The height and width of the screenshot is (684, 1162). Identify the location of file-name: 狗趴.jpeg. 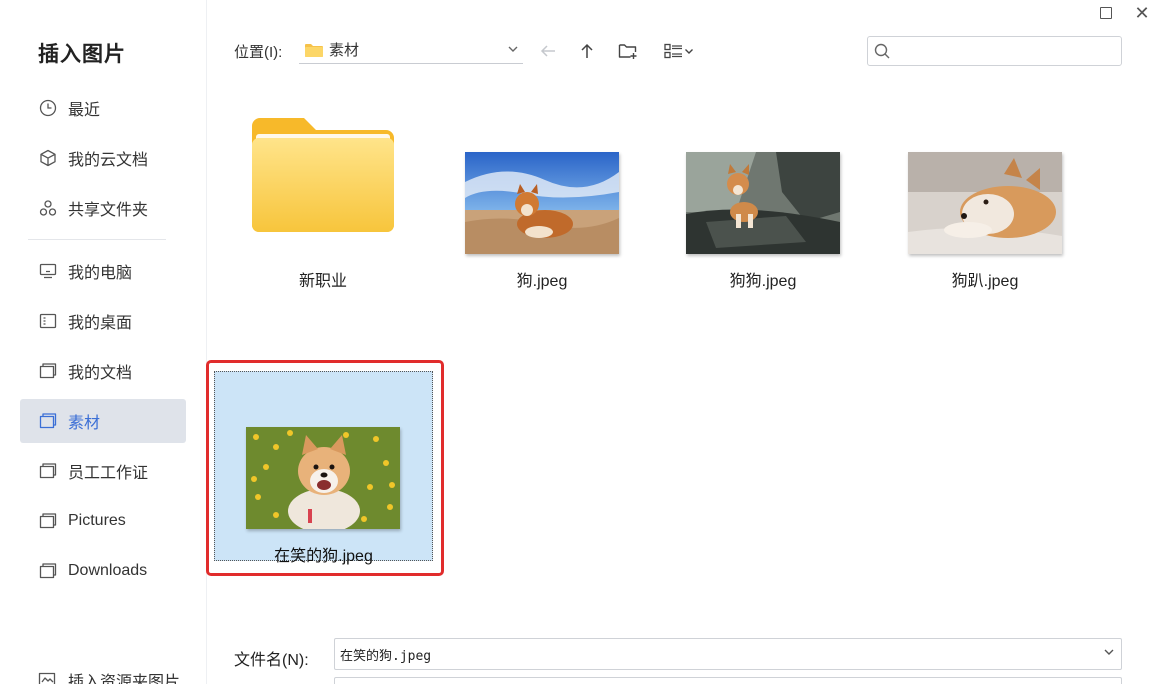
(985, 281).